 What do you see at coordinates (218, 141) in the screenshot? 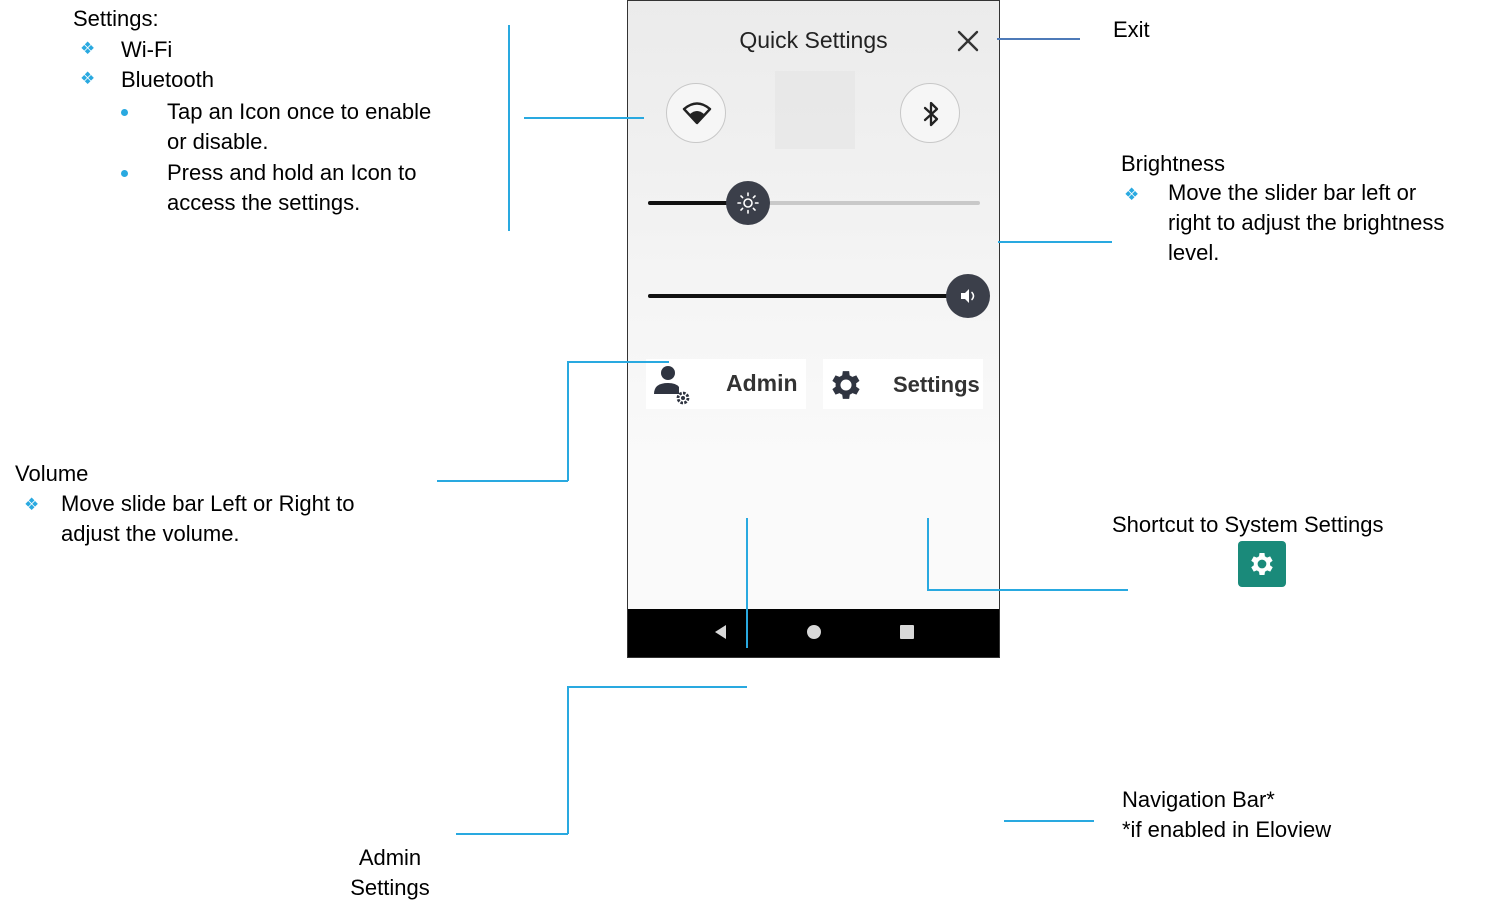
I see `tip-tap-line2: or disable.` at bounding box center [218, 141].